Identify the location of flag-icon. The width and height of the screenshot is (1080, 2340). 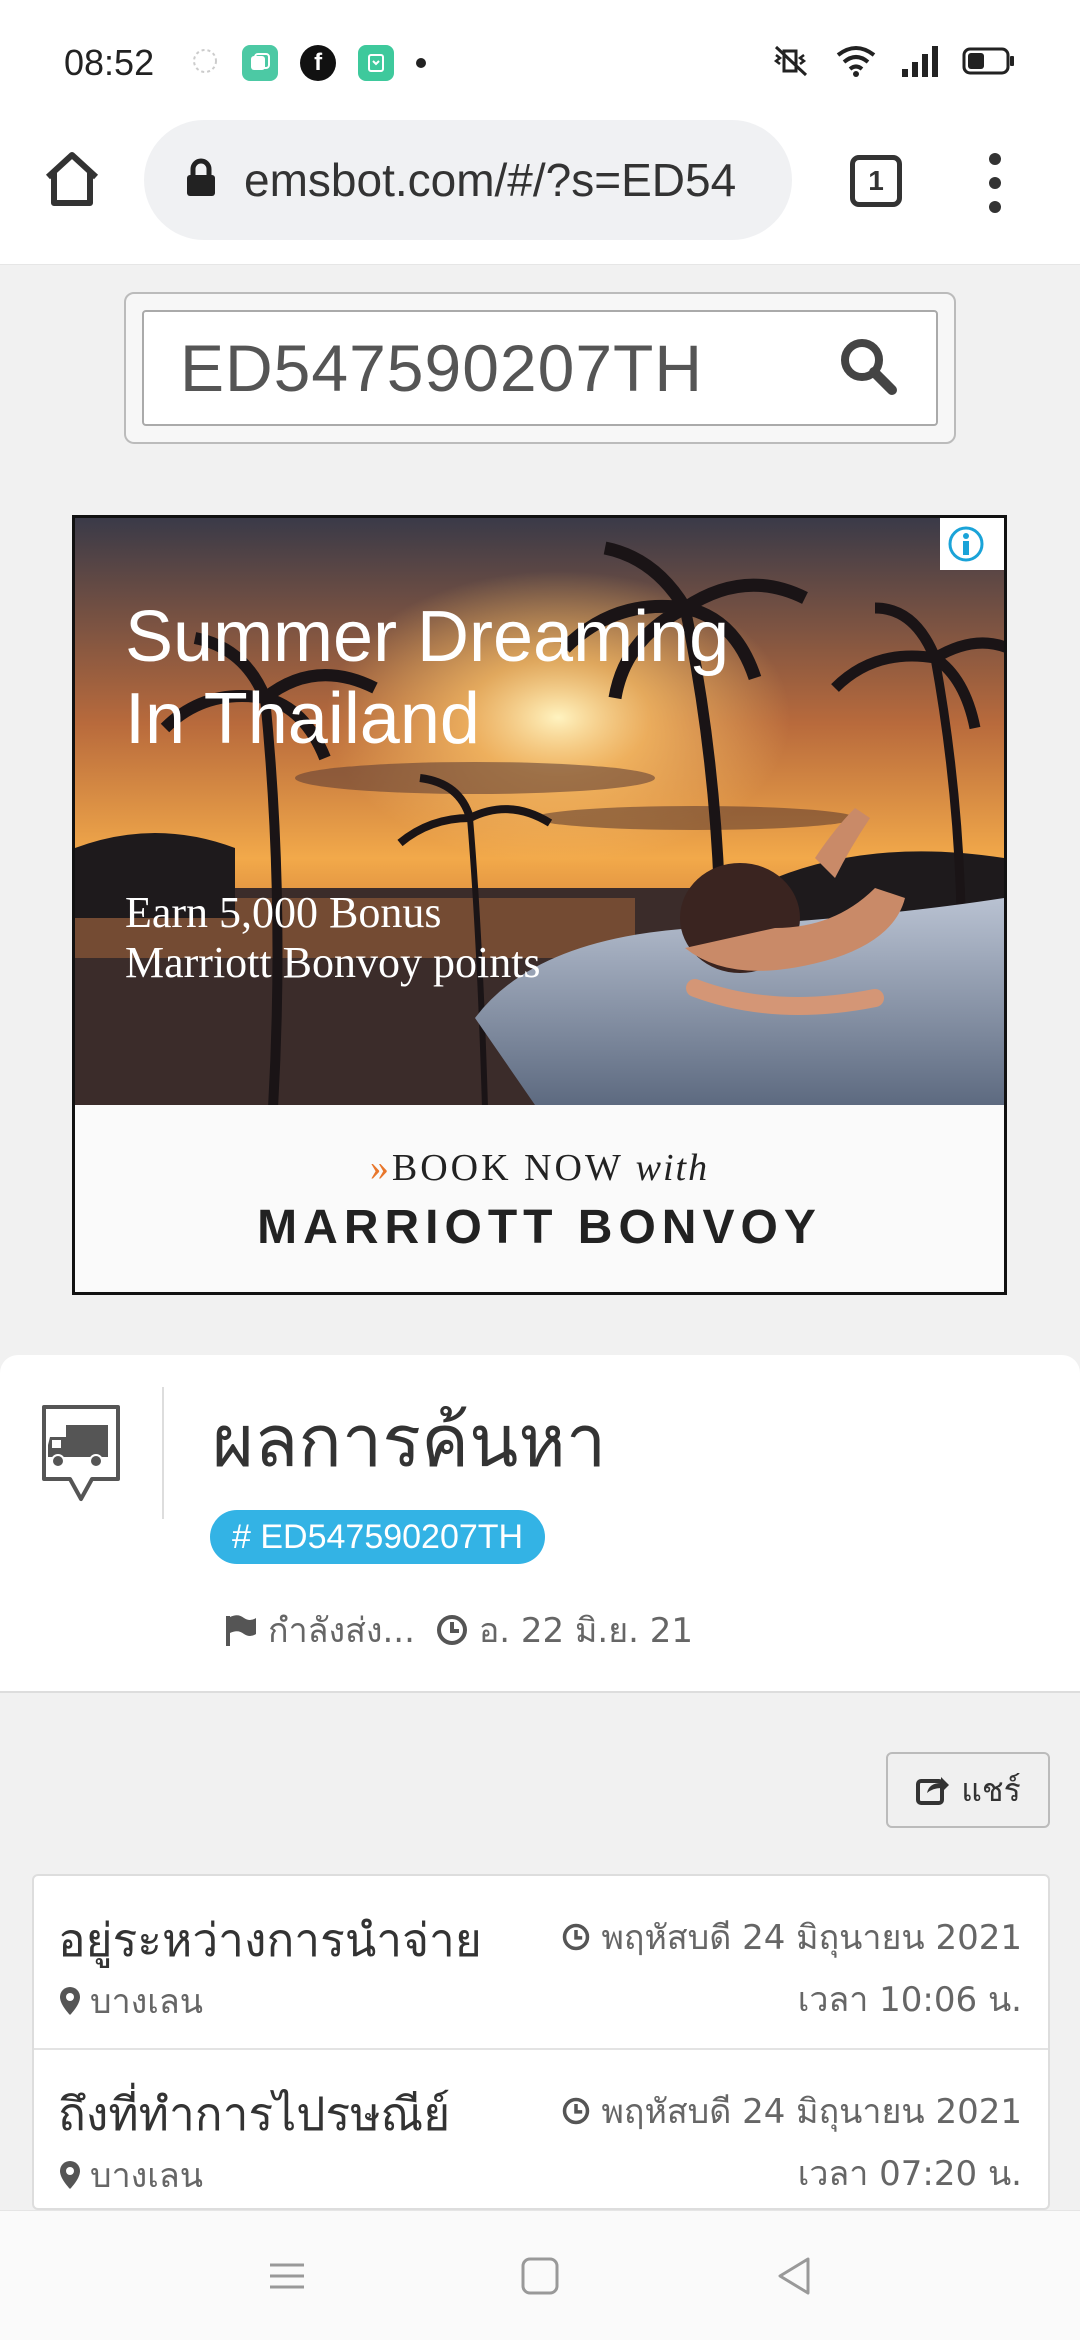
(241, 1630).